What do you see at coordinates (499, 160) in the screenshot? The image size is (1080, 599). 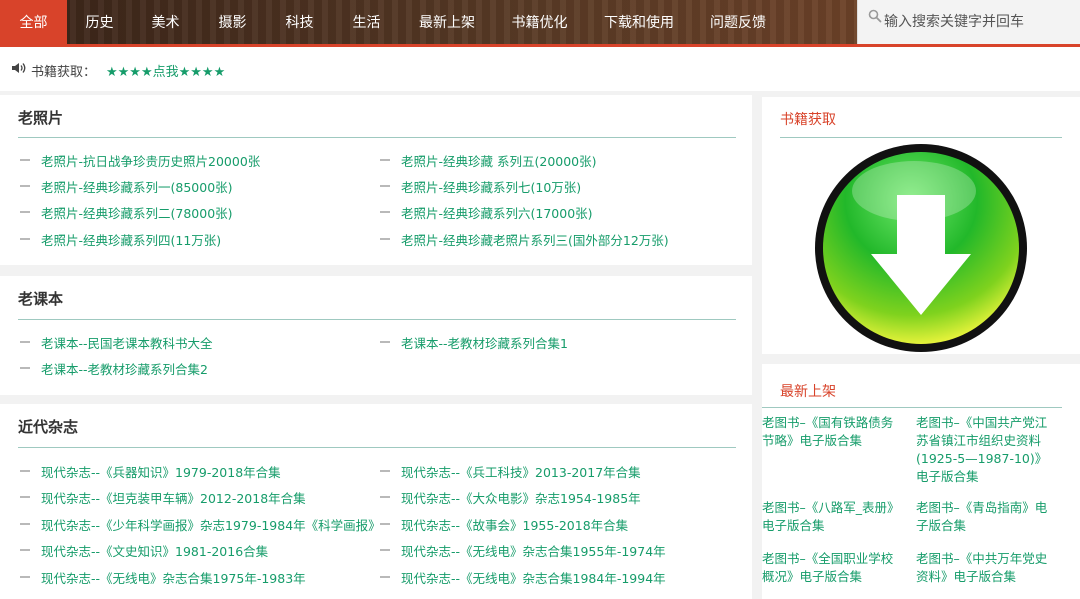 I see `list-item: 老照片-经典珍藏 系列五(20000张)` at bounding box center [499, 160].